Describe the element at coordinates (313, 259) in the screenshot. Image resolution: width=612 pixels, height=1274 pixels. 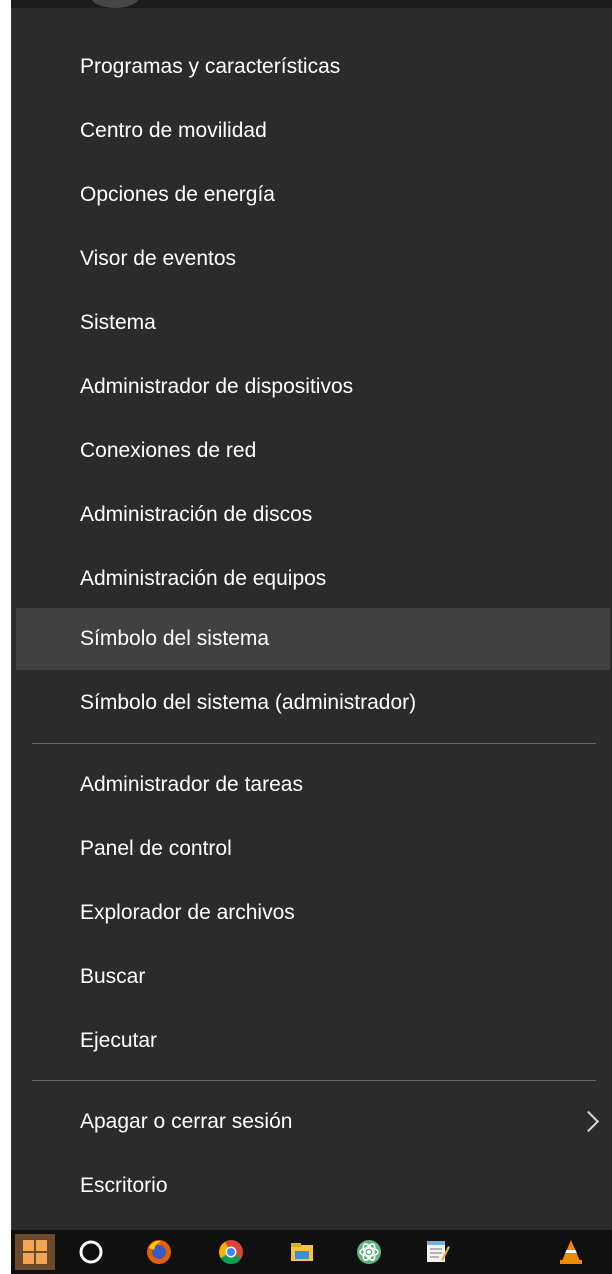
I see `menu-item-event-viewer: Visor de eventos` at that location.